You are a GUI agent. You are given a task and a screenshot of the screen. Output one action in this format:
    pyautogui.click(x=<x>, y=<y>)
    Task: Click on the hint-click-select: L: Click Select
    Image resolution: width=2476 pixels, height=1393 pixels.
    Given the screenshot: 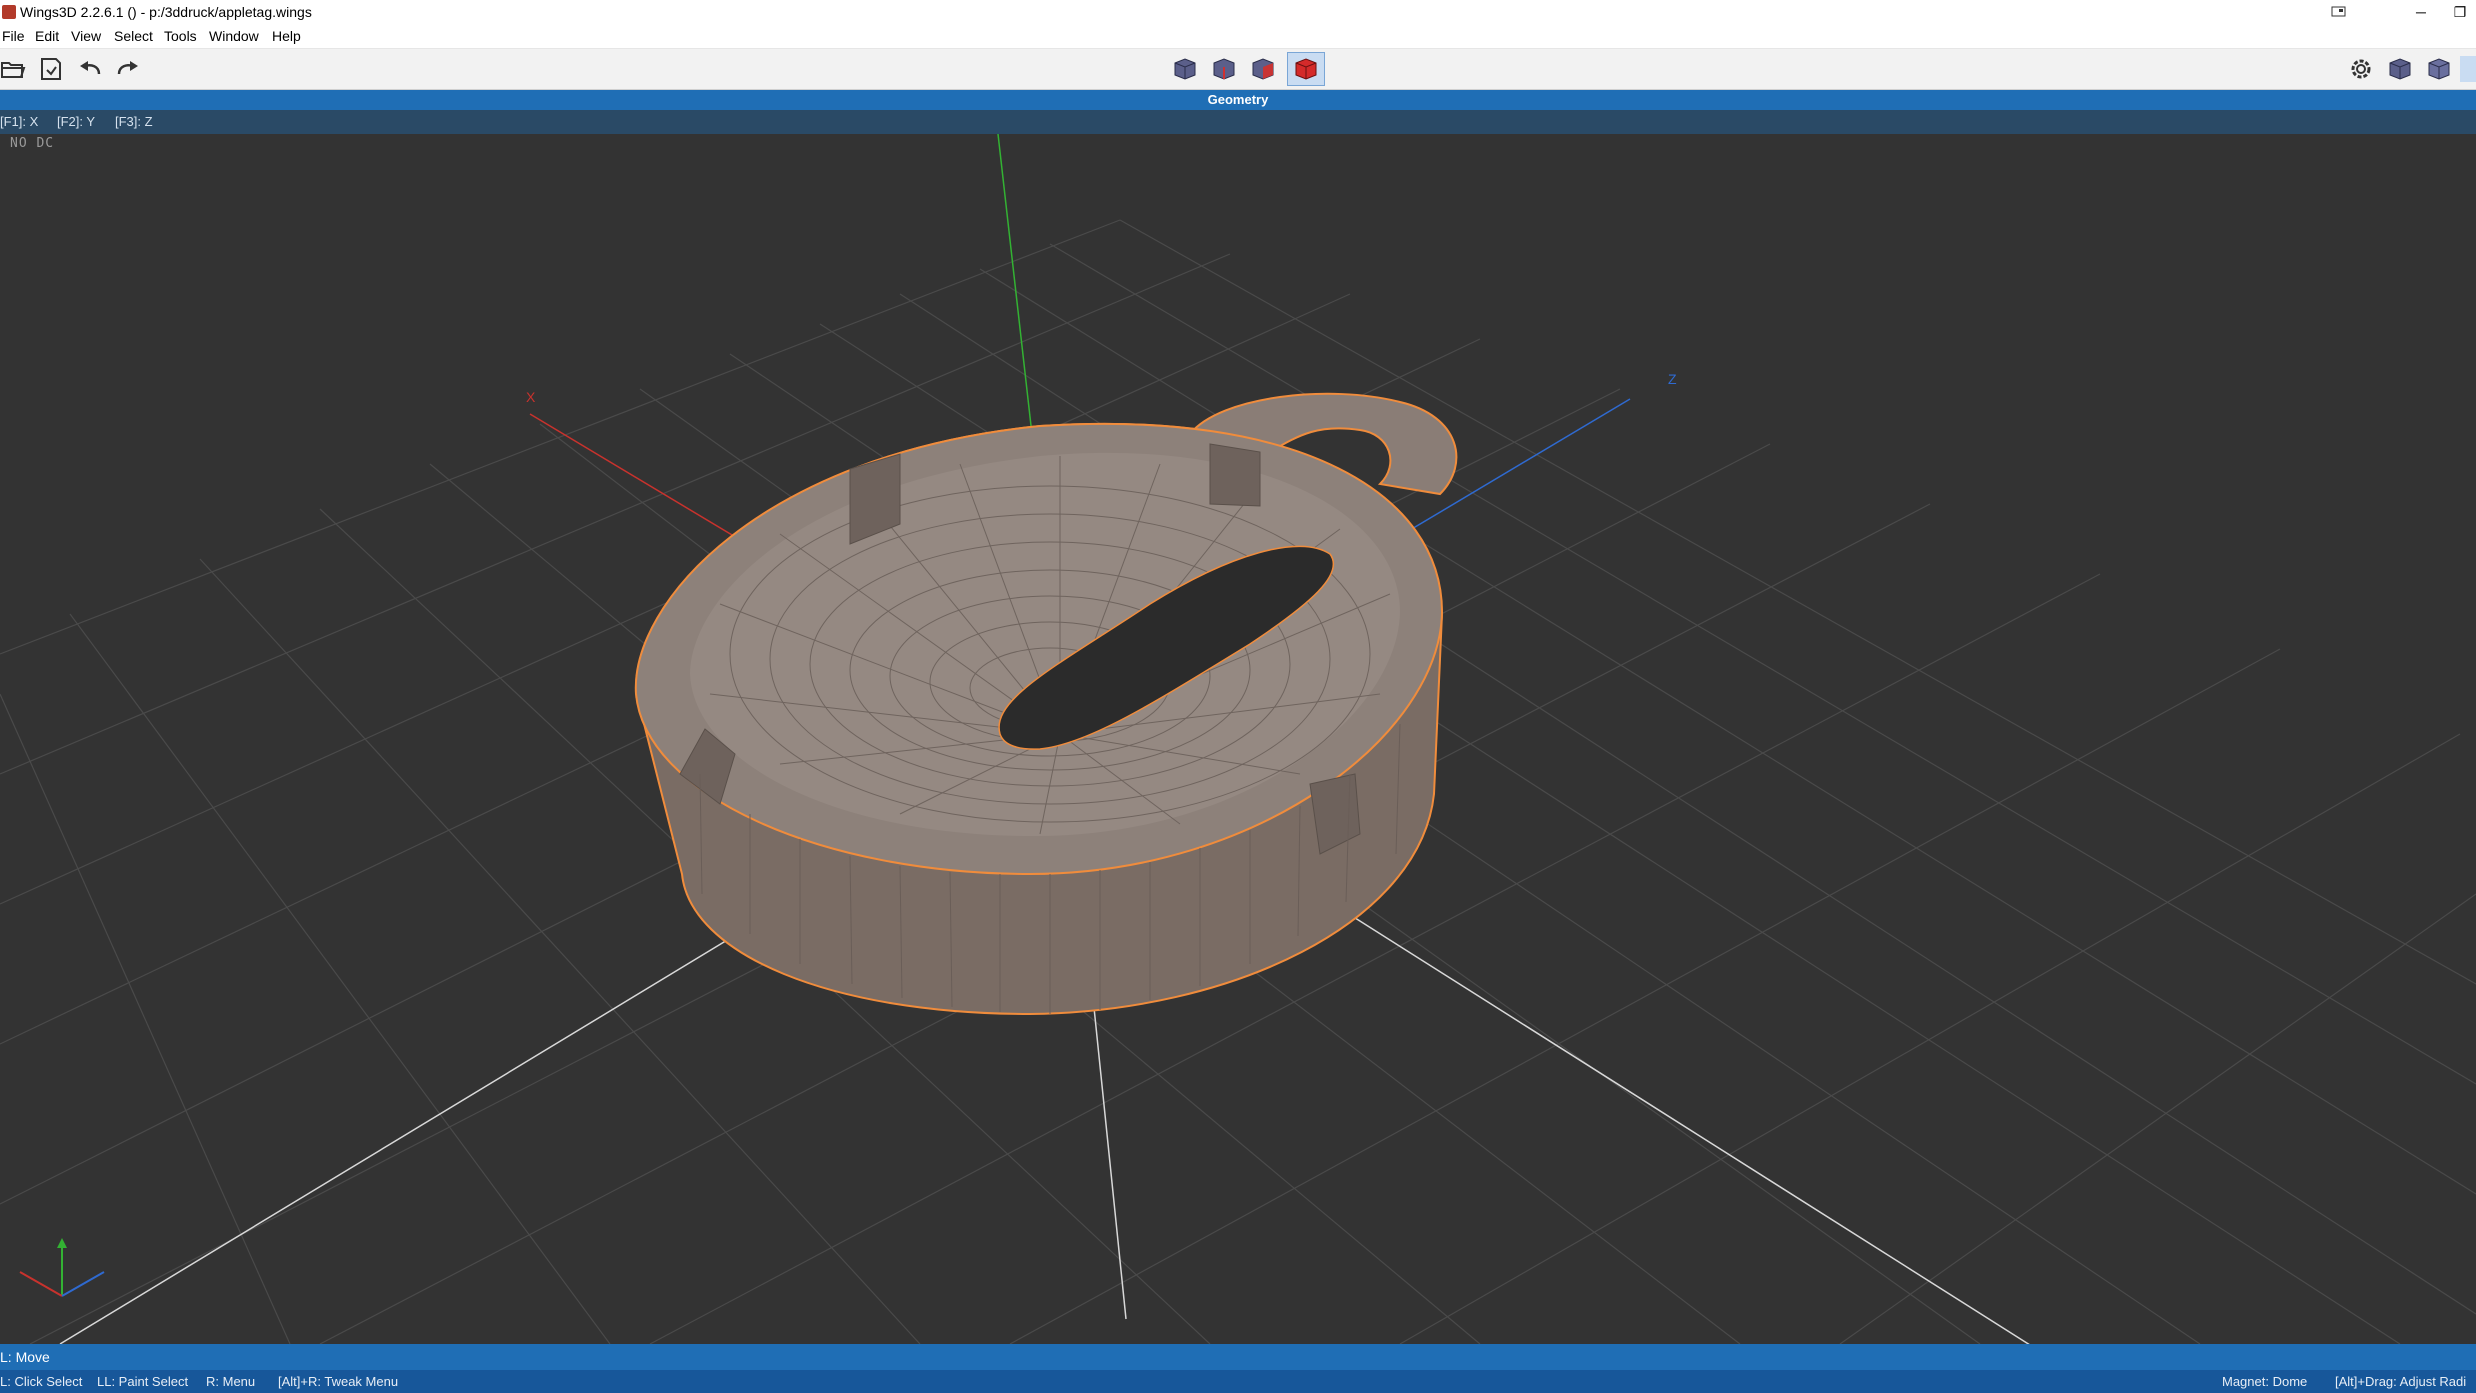 What is the action you would take?
    pyautogui.click(x=41, y=1381)
    